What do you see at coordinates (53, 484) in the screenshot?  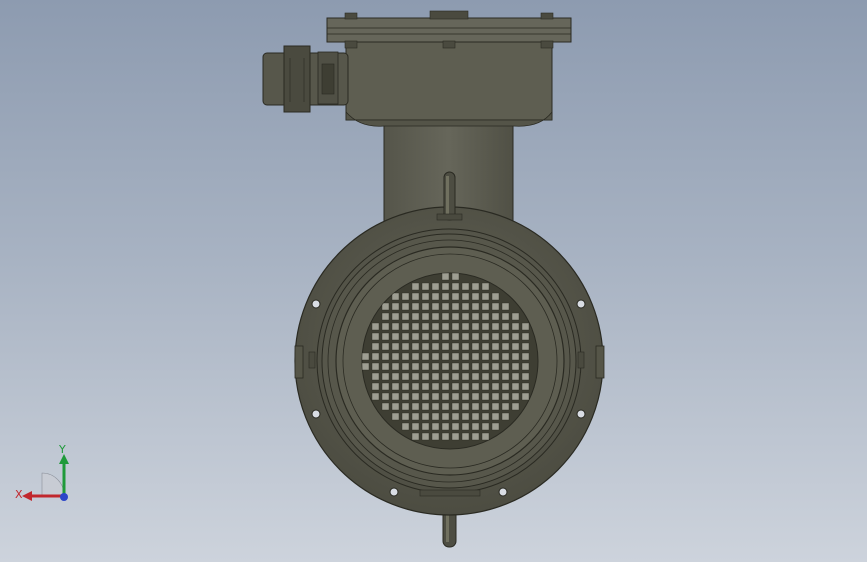 I see `triad-xy-plane` at bounding box center [53, 484].